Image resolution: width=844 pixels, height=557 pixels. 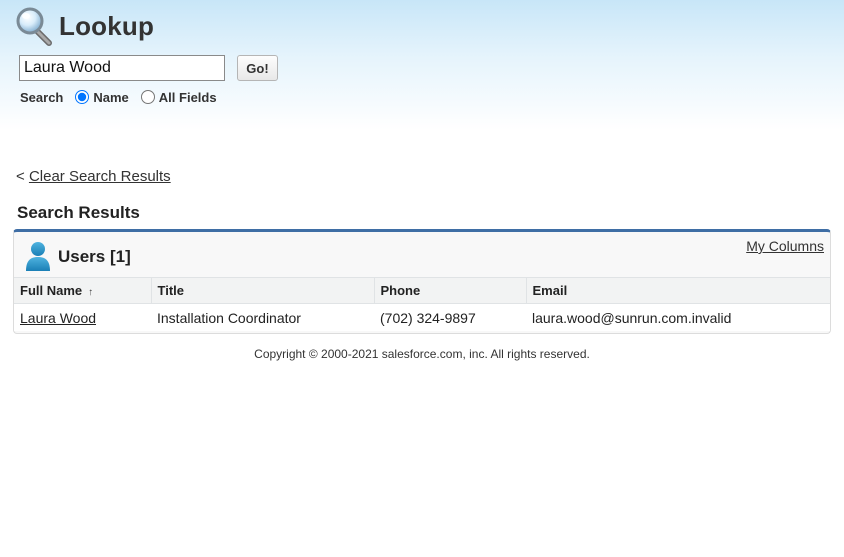 I want to click on cell-full-name: Laura Wood, so click(x=82, y=317).